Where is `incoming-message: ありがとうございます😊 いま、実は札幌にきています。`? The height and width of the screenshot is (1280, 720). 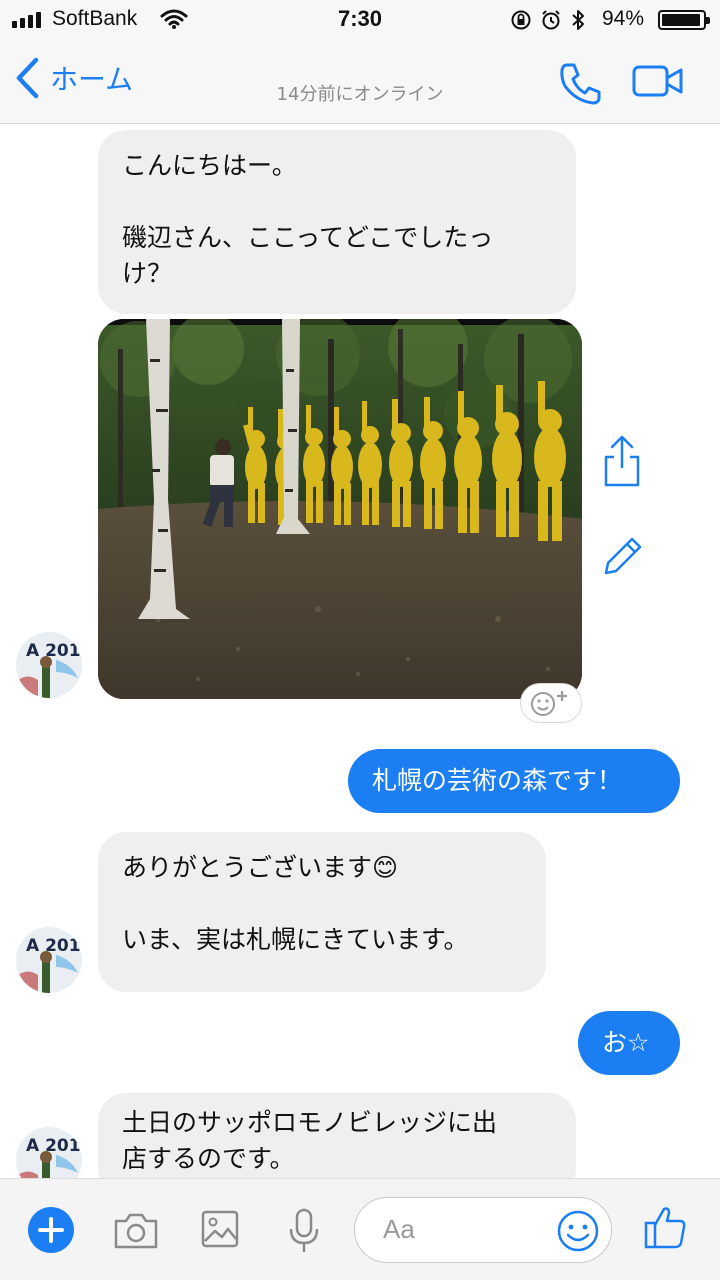
incoming-message: ありがとうございます😊 いま、実は札幌にきています。 is located at coordinates (322, 912).